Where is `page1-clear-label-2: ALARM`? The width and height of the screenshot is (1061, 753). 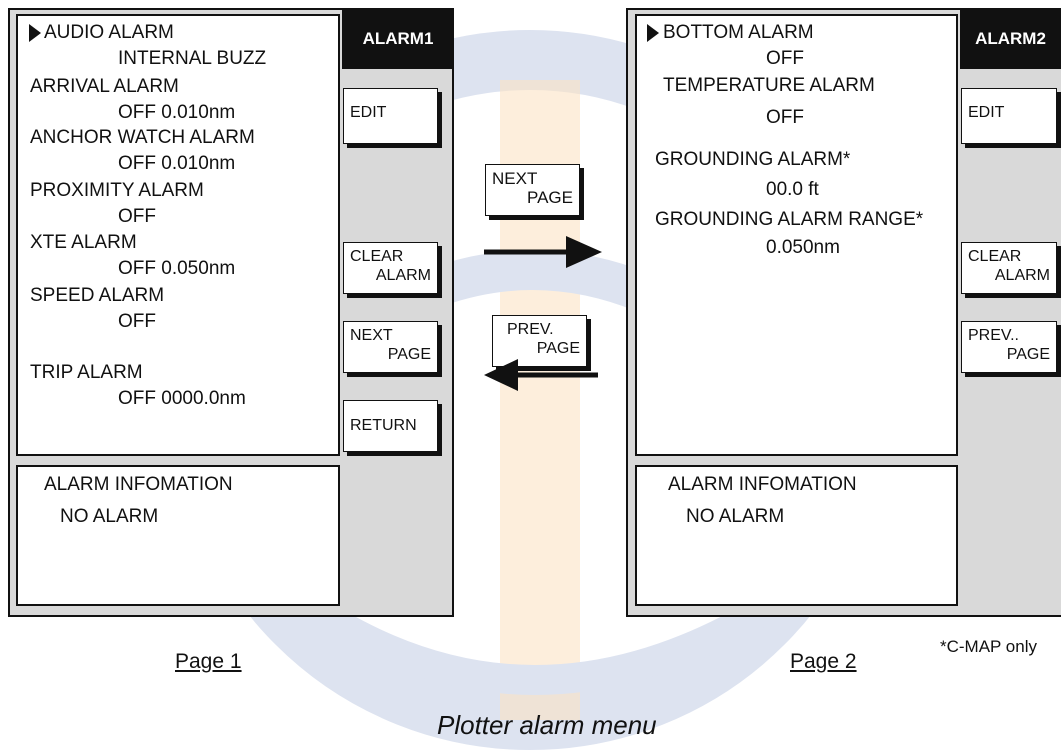
page1-clear-label-2: ALARM is located at coordinates (403, 275).